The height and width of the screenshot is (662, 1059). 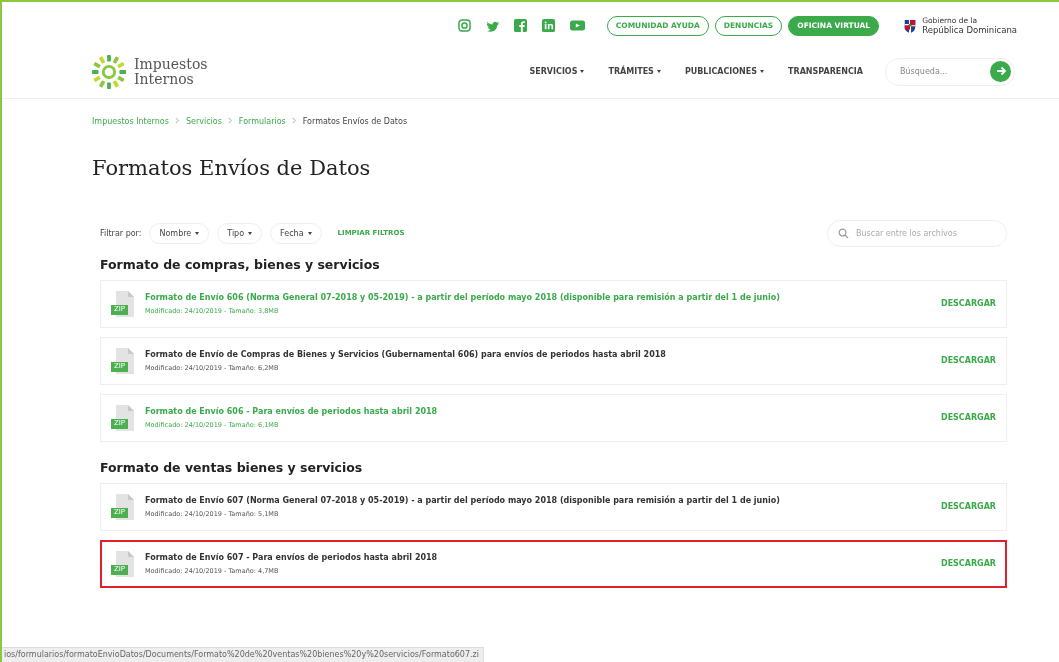 I want to click on breadcrumb-link: Formularios, so click(x=262, y=121).